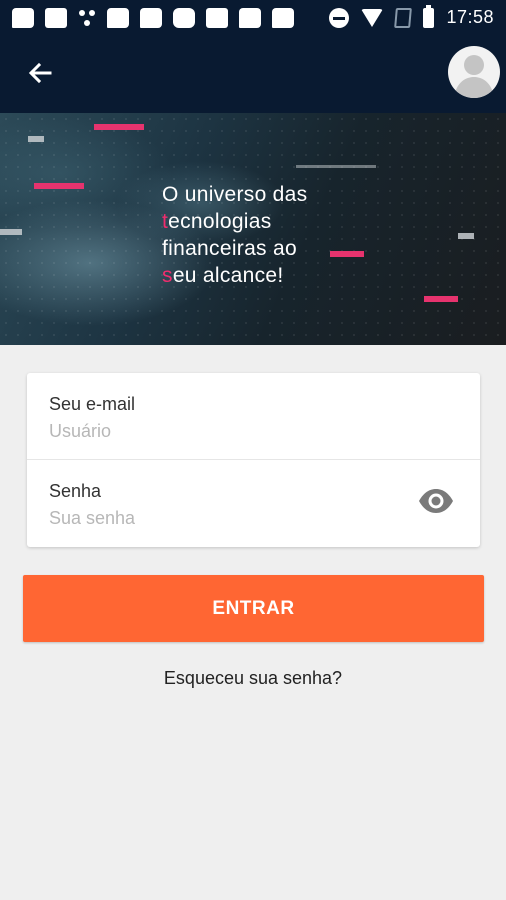  I want to click on system-icons: 17:58, so click(411, 16).